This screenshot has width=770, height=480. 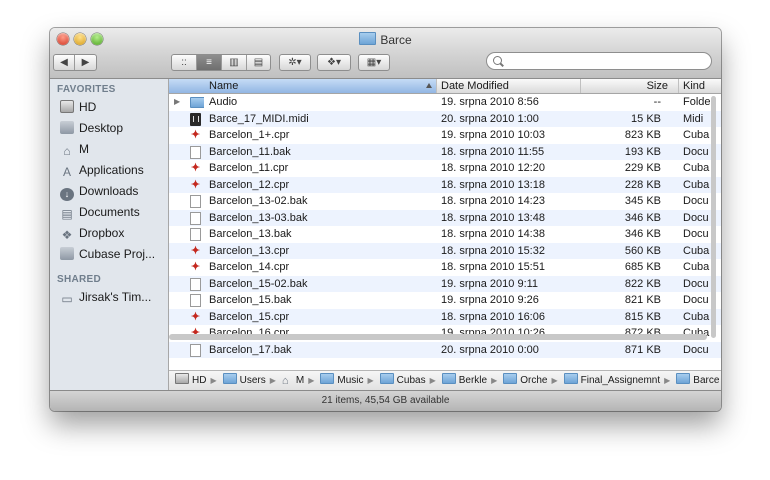 I want to click on sidebar-item-downloads: ↓ Downloads, so click(x=113, y=191).